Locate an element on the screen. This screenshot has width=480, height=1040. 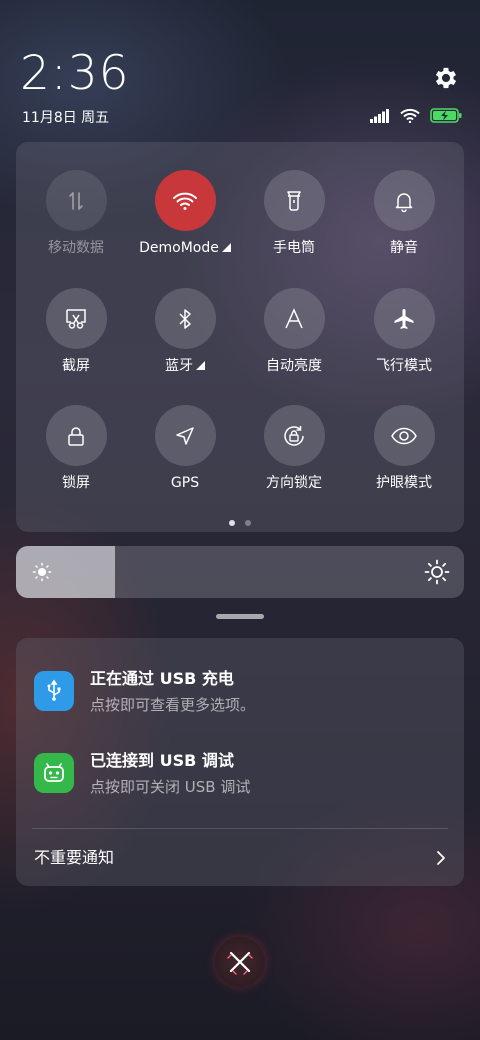
tile-mute: 静音 is located at coordinates (404, 213).